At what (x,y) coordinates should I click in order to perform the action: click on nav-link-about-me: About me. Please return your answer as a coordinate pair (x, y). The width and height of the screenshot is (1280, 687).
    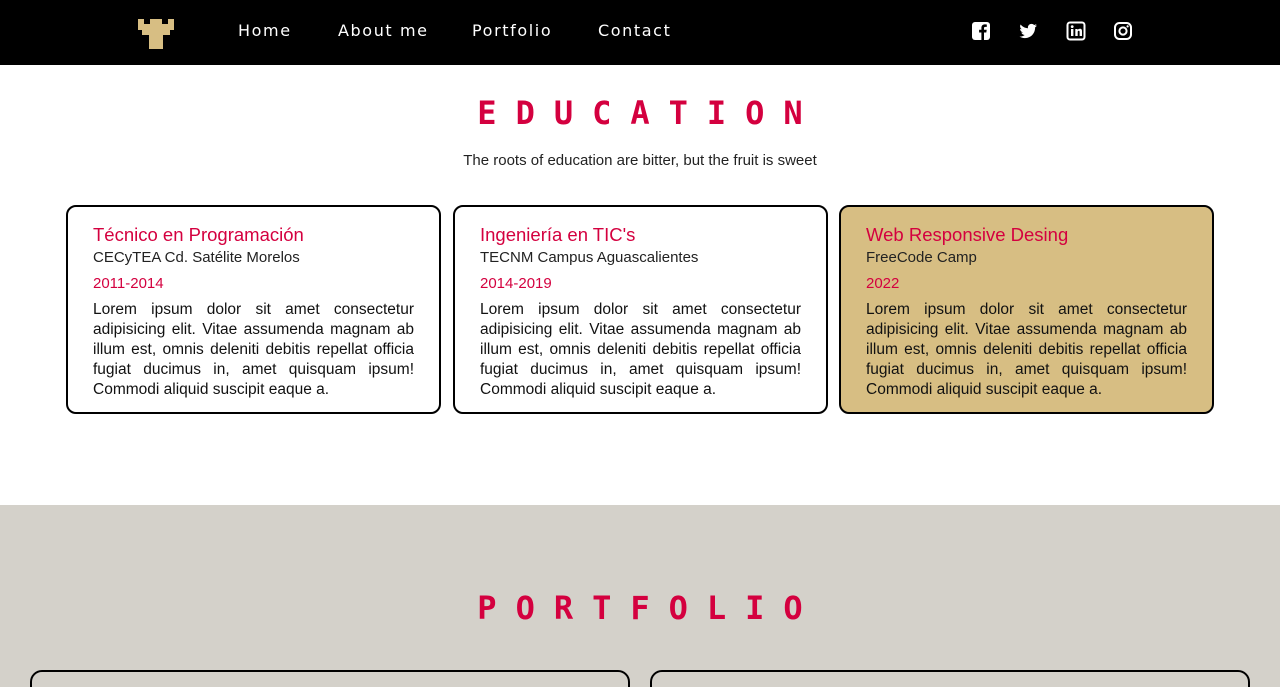
    Looking at the image, I should click on (383, 30).